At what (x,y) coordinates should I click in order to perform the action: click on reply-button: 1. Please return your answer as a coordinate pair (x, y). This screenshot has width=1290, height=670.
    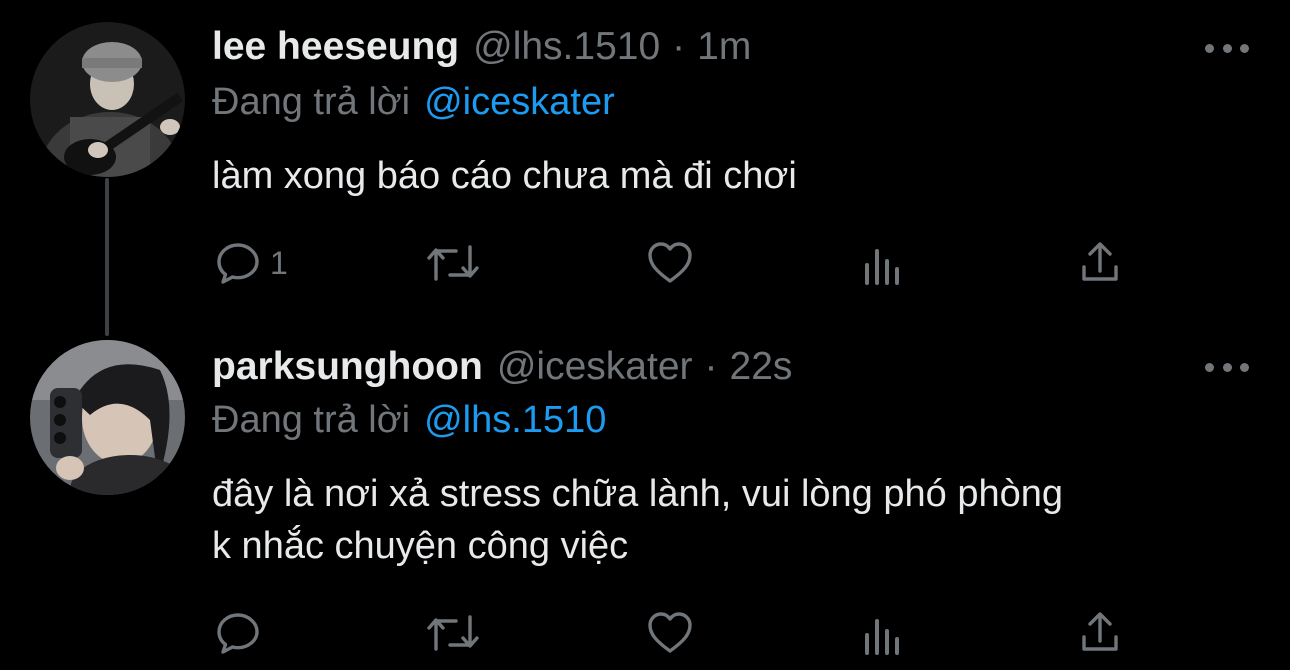
    Looking at the image, I should click on (251, 263).